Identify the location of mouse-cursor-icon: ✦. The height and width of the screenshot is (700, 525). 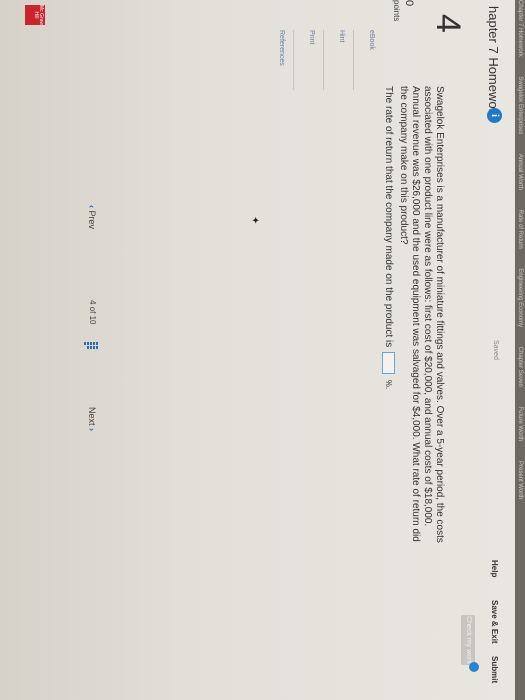
(254, 220).